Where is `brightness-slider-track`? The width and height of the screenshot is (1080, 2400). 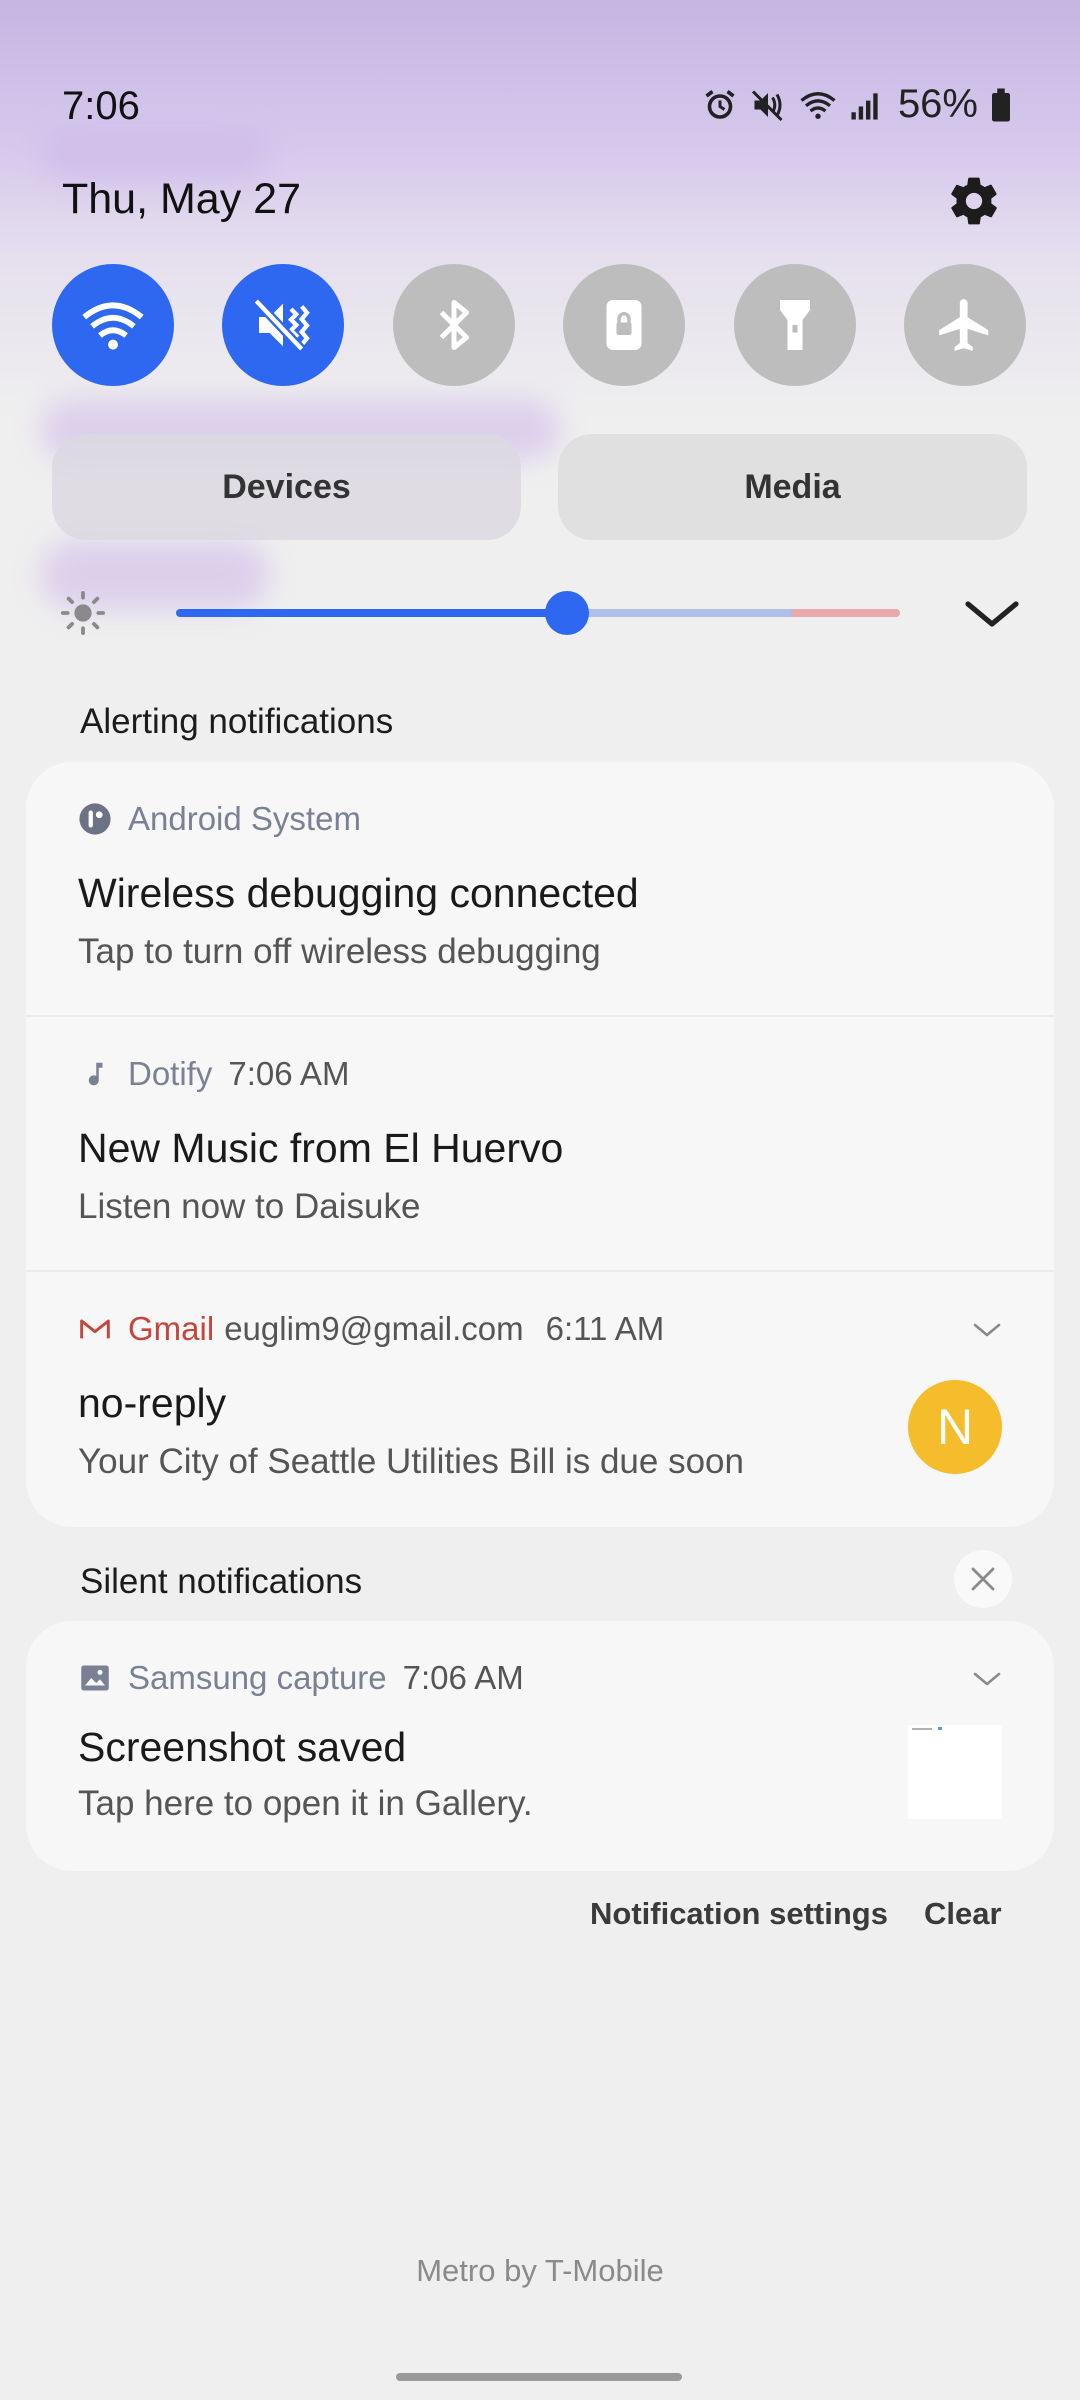 brightness-slider-track is located at coordinates (538, 613).